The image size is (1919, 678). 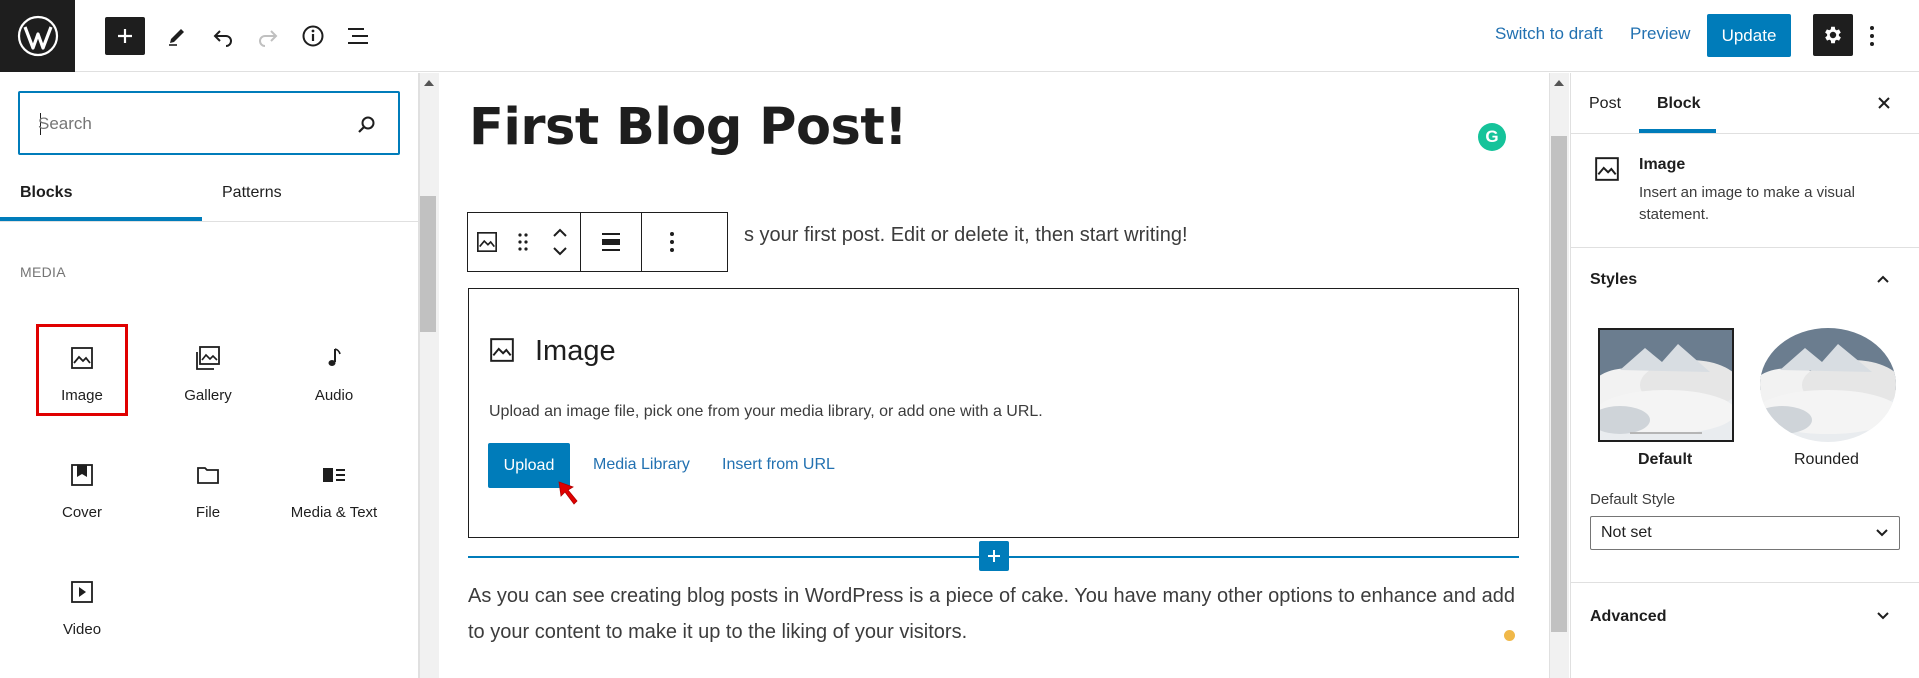 I want to click on tab-block: Block, so click(x=1679, y=104).